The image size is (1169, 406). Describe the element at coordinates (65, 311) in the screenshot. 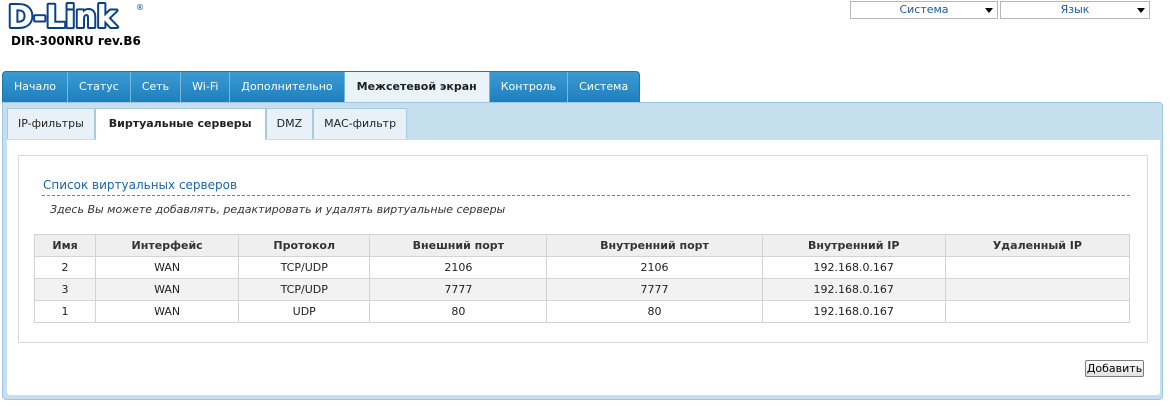

I see `cell-name: 1` at that location.